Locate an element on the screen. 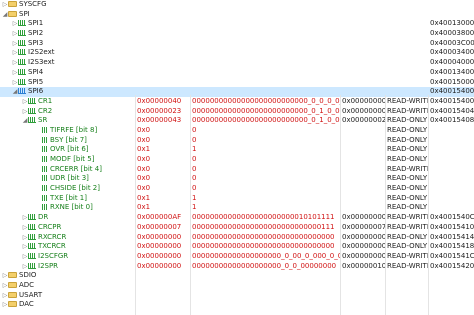 This screenshot has height=315, width=474. folder-icon is located at coordinates (12, 13).